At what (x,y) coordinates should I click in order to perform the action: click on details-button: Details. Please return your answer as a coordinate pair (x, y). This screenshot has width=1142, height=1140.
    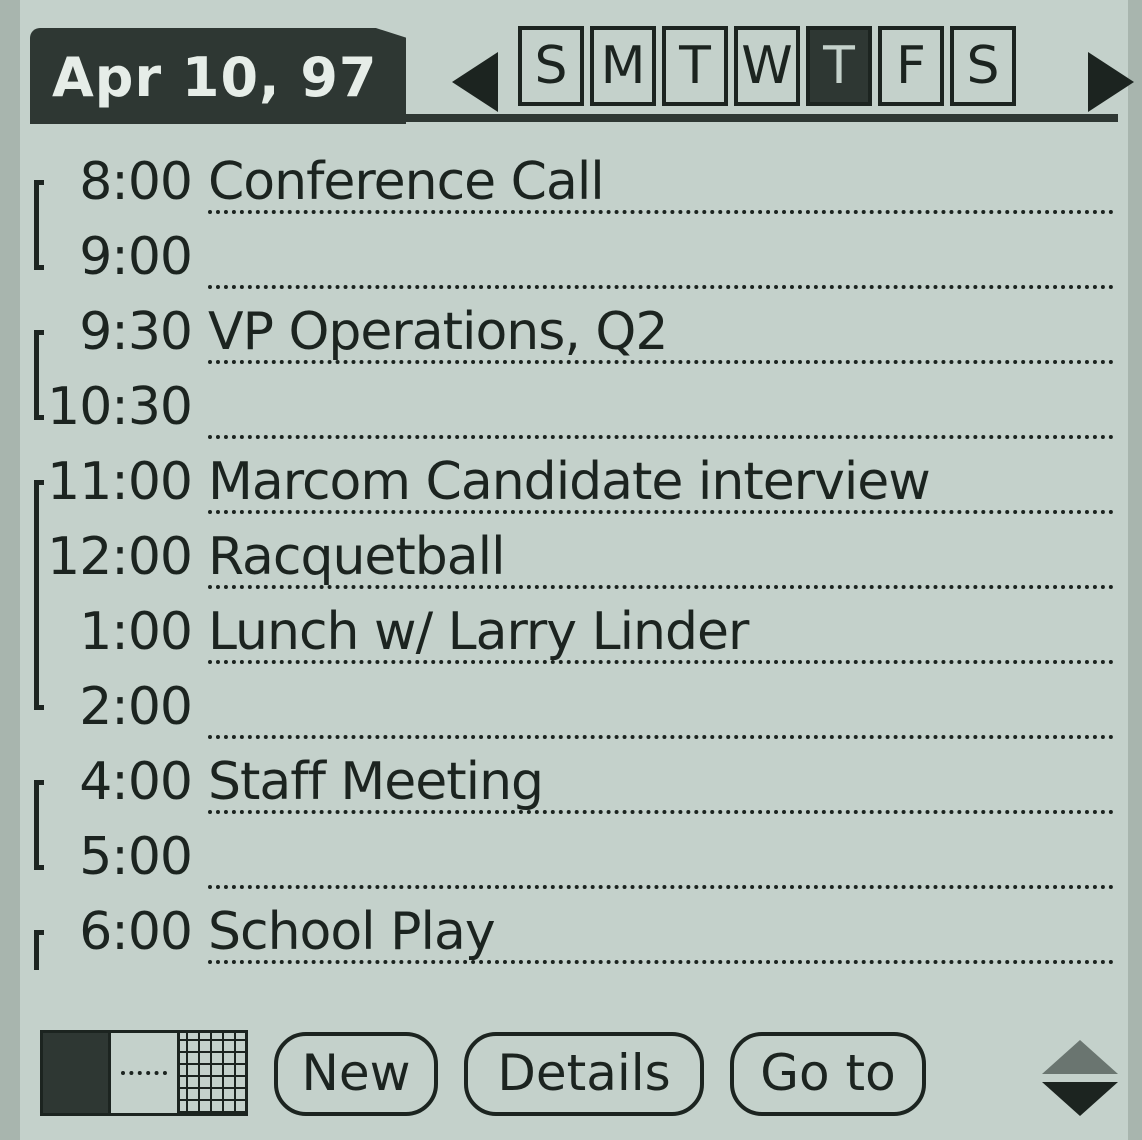
    Looking at the image, I should click on (584, 1074).